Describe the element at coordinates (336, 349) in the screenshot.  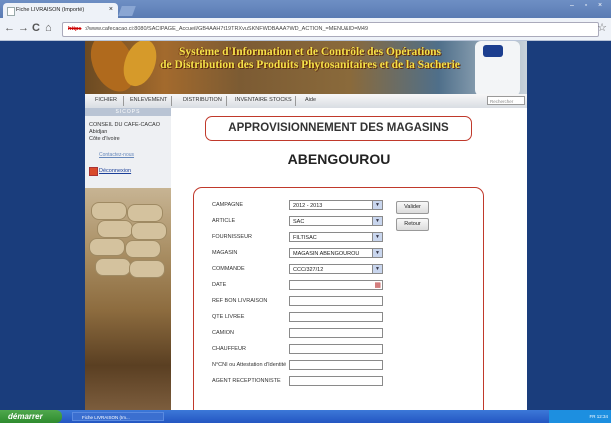
I see `chauffeur-input` at that location.